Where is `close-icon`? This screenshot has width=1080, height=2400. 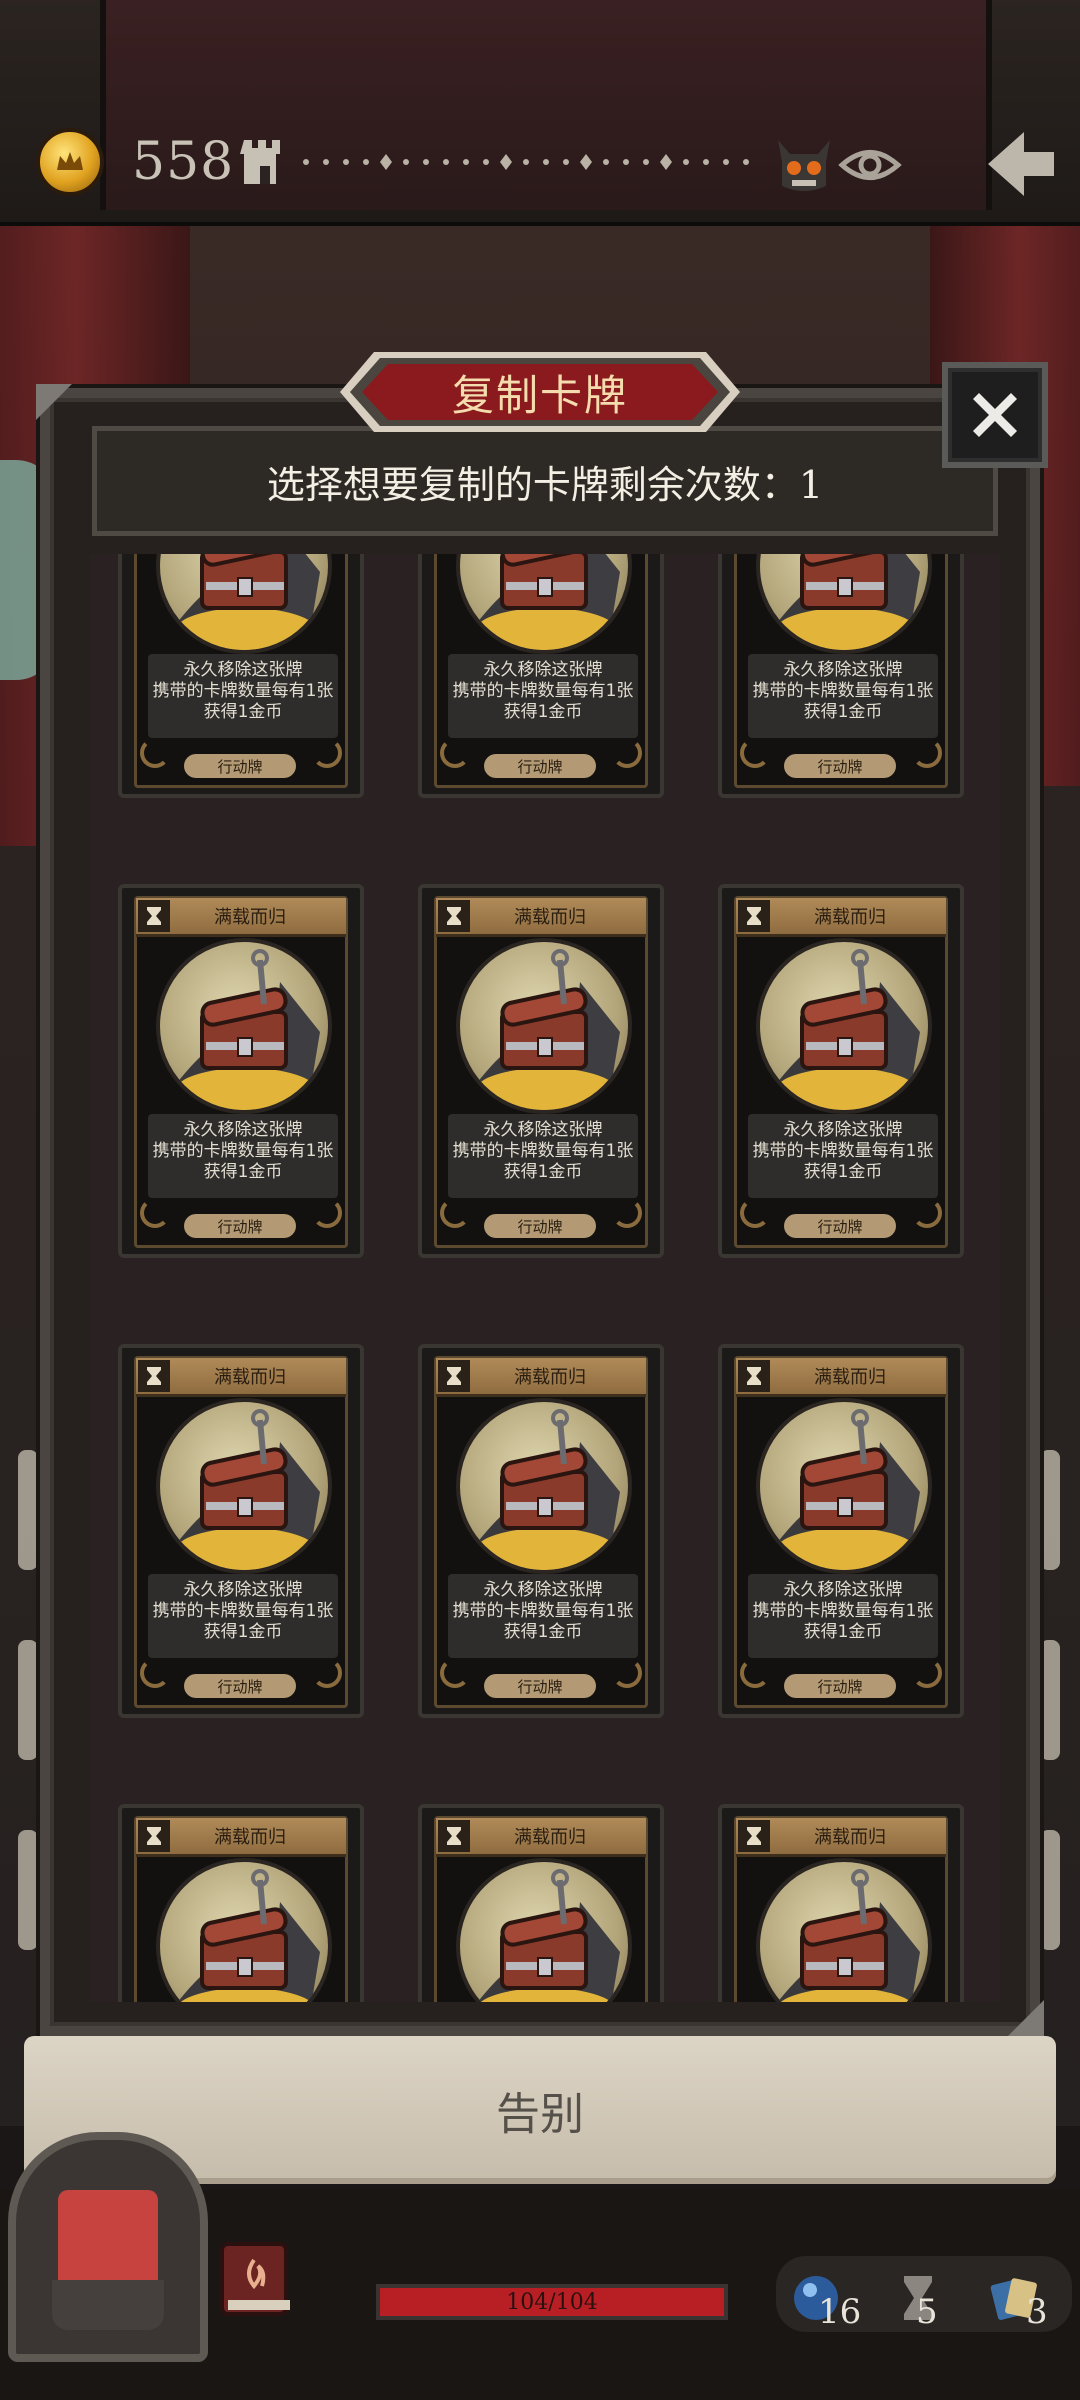
close-icon is located at coordinates (995, 415).